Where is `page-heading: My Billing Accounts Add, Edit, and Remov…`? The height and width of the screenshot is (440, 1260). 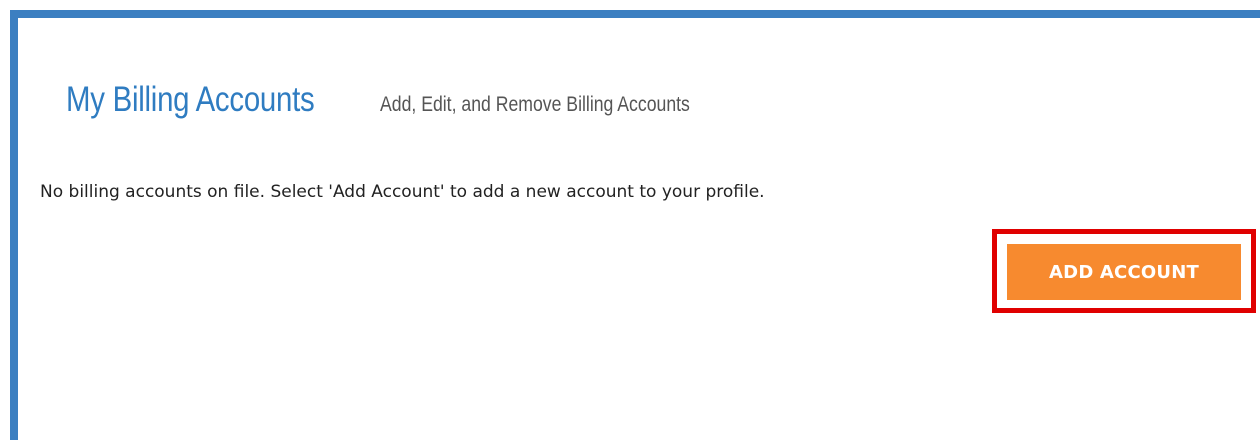 page-heading: My Billing Accounts Add, Edit, and Remov… is located at coordinates (407, 100).